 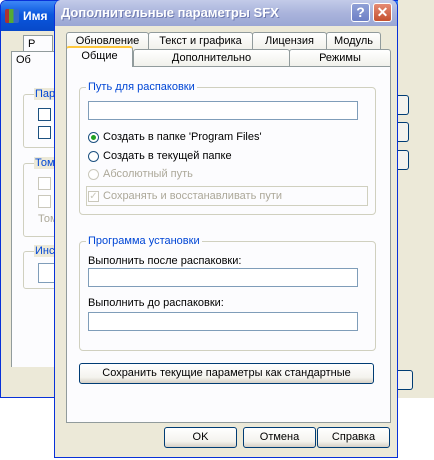 I want to click on background-window-right-edge, so click(x=416, y=199).